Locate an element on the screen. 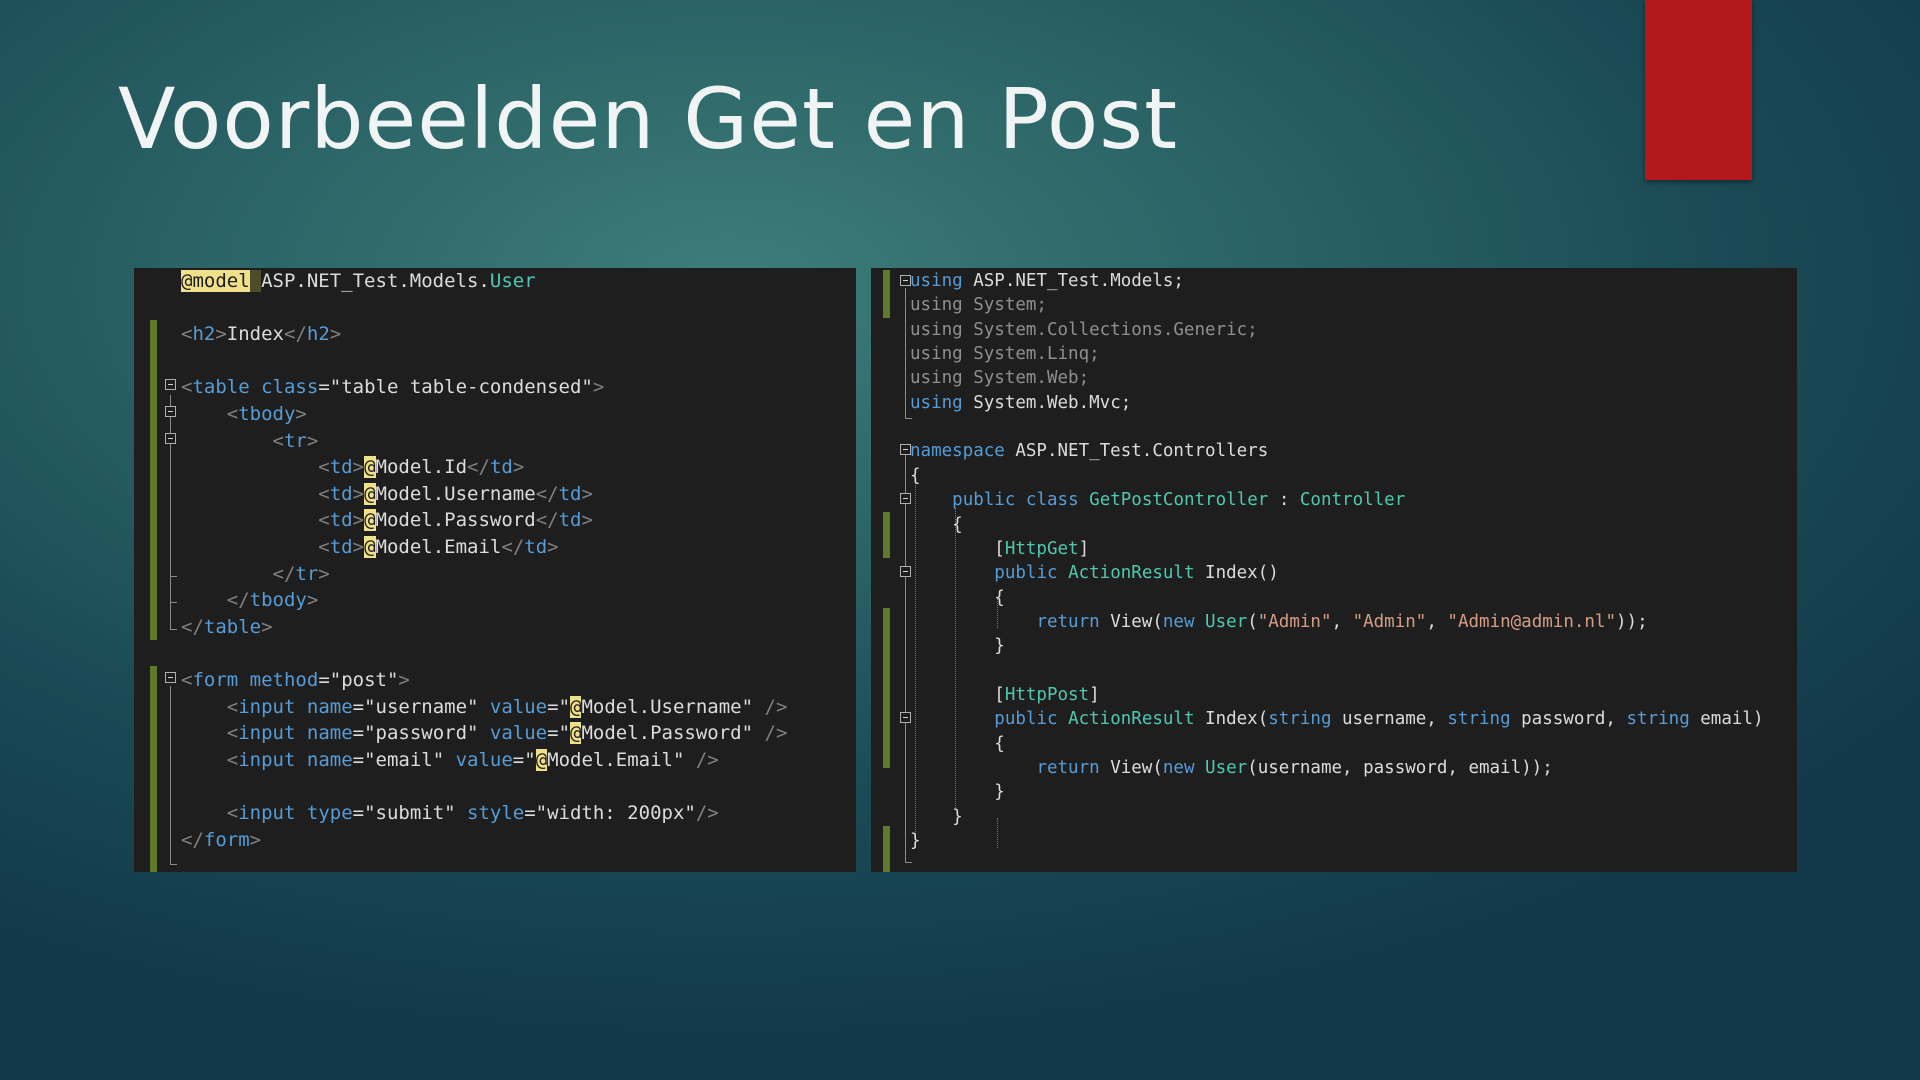 The height and width of the screenshot is (1080, 1920). collapse-tr-toggle-icon is located at coordinates (170, 438).